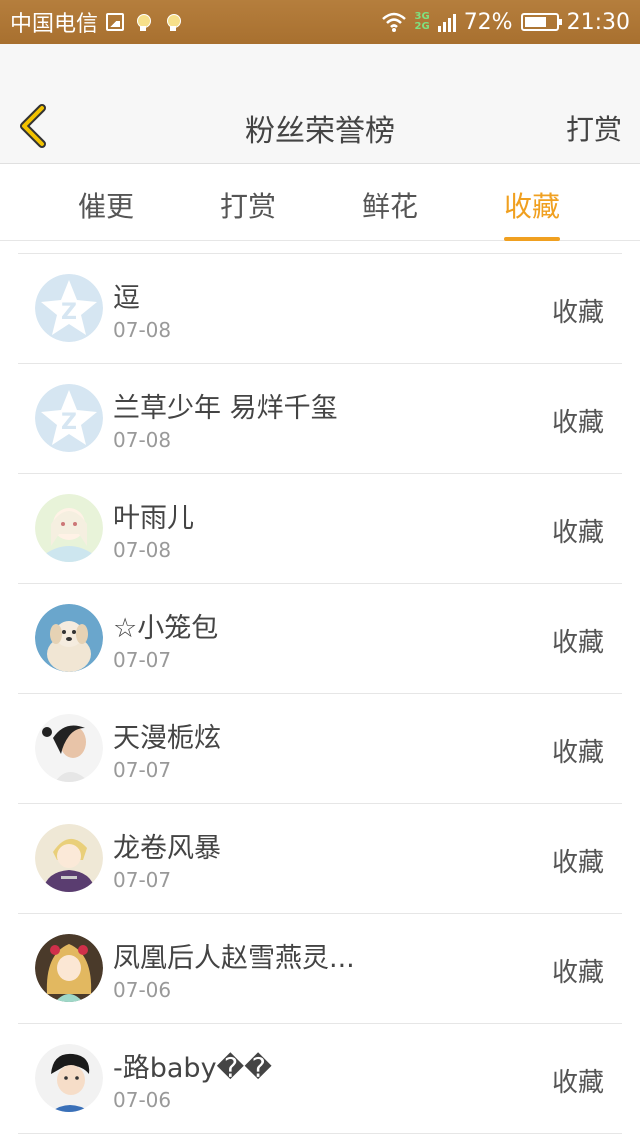  What do you see at coordinates (594, 128) in the screenshot?
I see `reward-button: 打赏` at bounding box center [594, 128].